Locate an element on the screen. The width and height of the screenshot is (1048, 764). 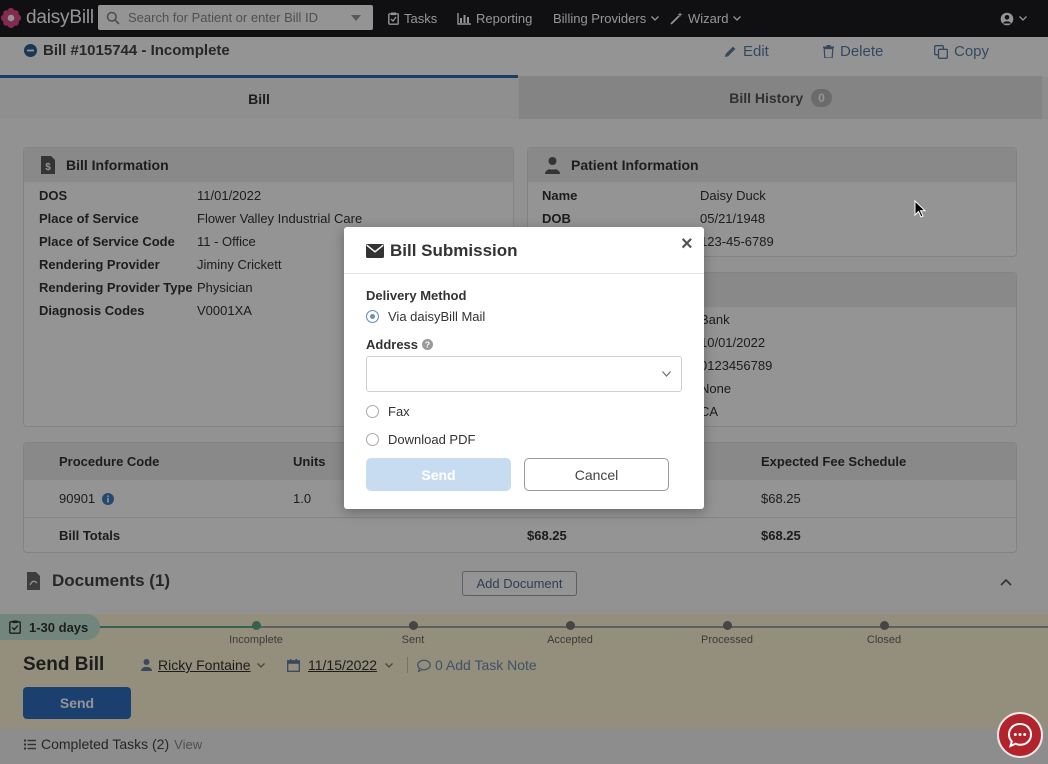
delivery-option-fax: Fax is located at coordinates (388, 411).